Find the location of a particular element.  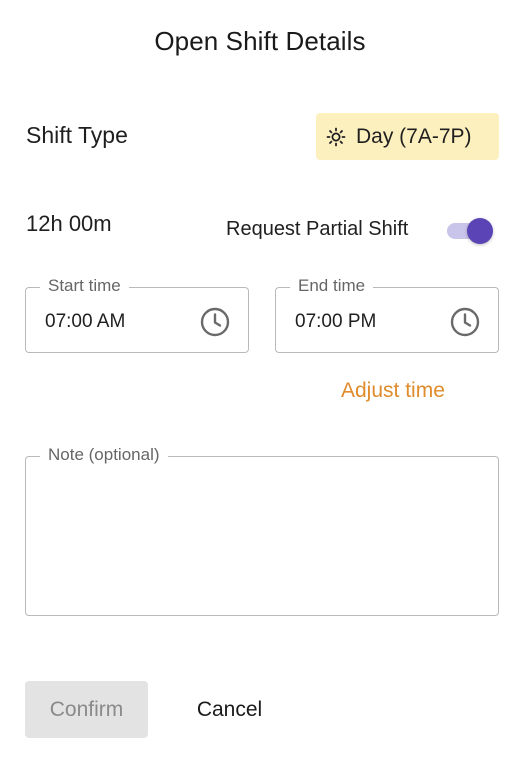

sun-icon is located at coordinates (336, 137).